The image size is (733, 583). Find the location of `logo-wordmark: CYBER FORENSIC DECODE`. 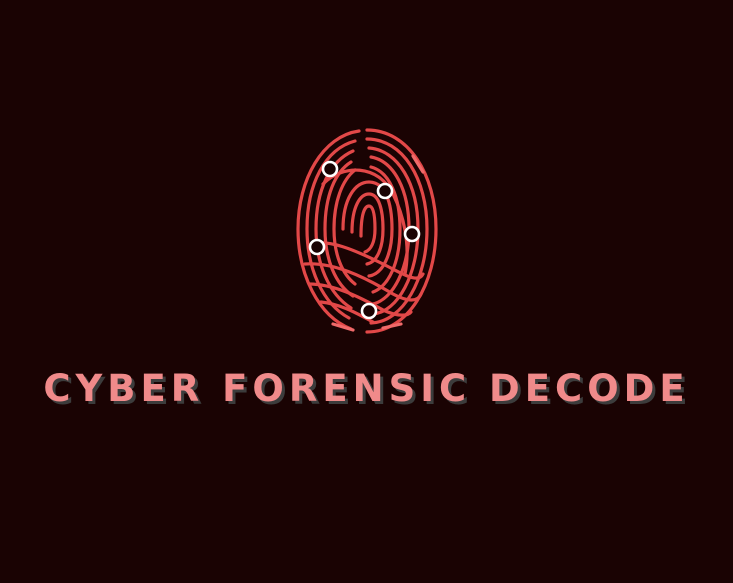

logo-wordmark: CYBER FORENSIC DECODE is located at coordinates (366, 388).